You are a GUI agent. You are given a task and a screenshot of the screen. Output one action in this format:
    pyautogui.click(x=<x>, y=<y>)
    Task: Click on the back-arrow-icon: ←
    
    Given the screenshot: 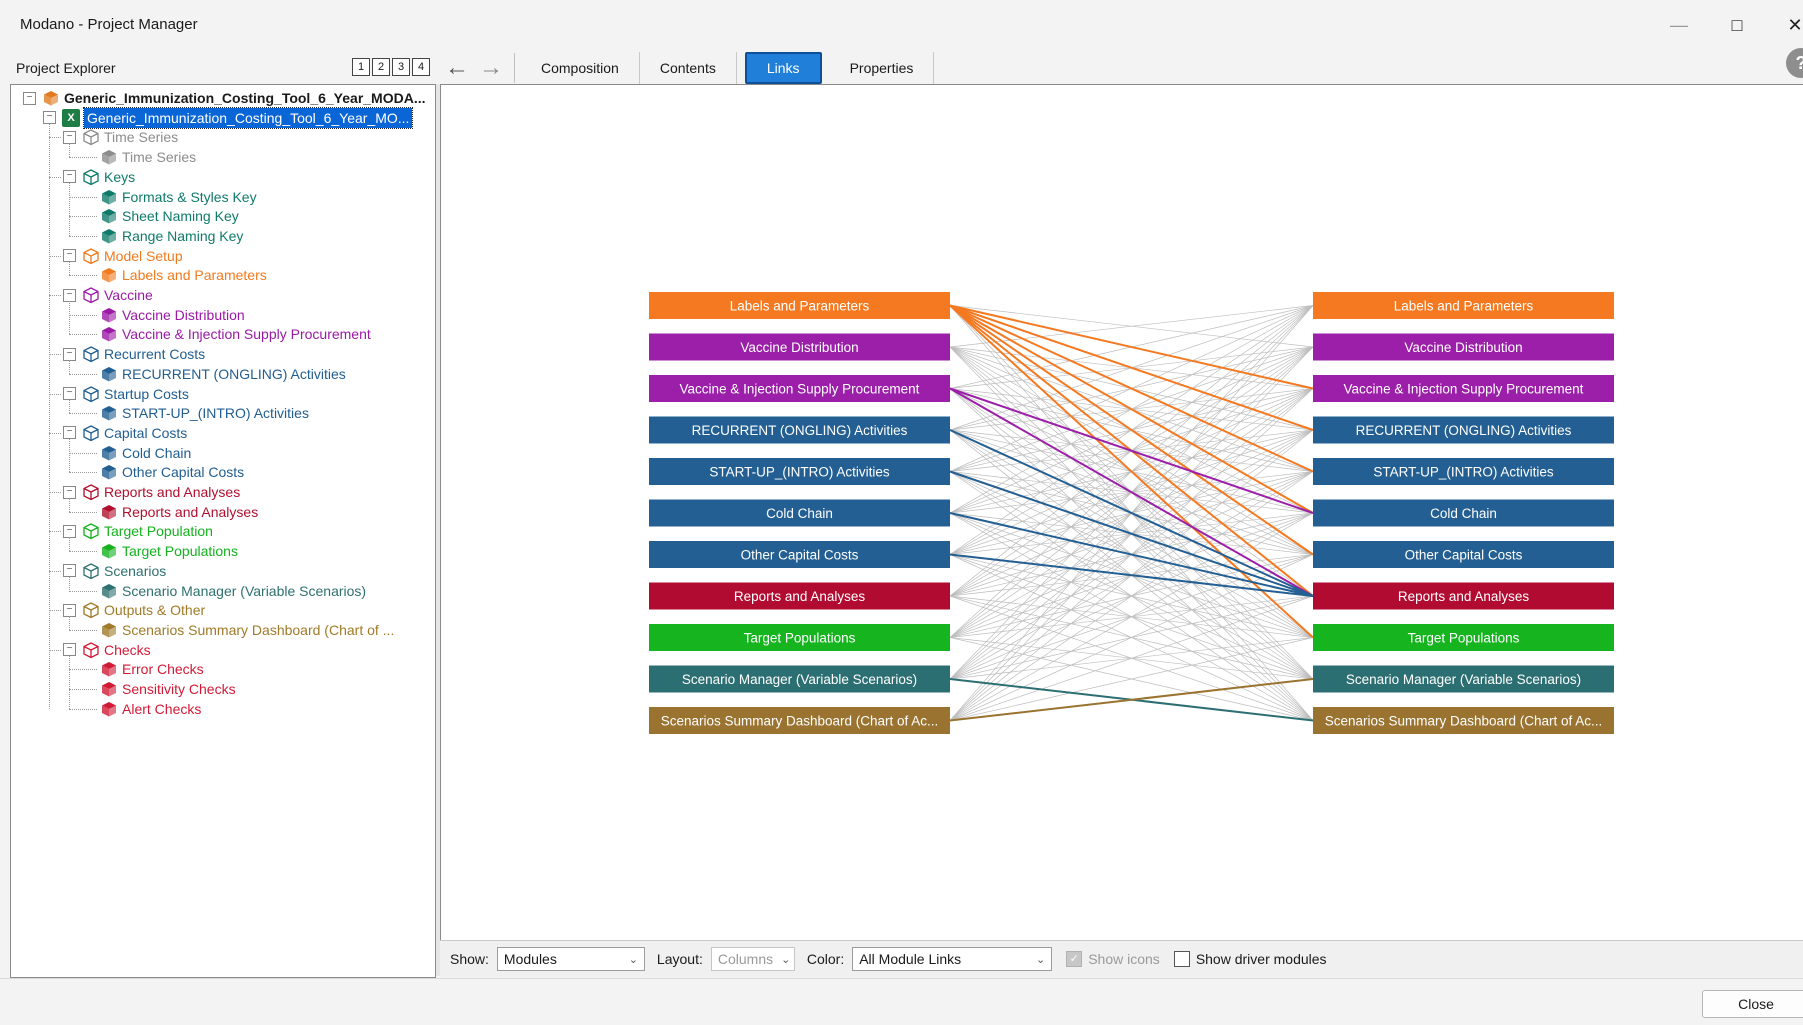 What is the action you would take?
    pyautogui.click(x=457, y=68)
    